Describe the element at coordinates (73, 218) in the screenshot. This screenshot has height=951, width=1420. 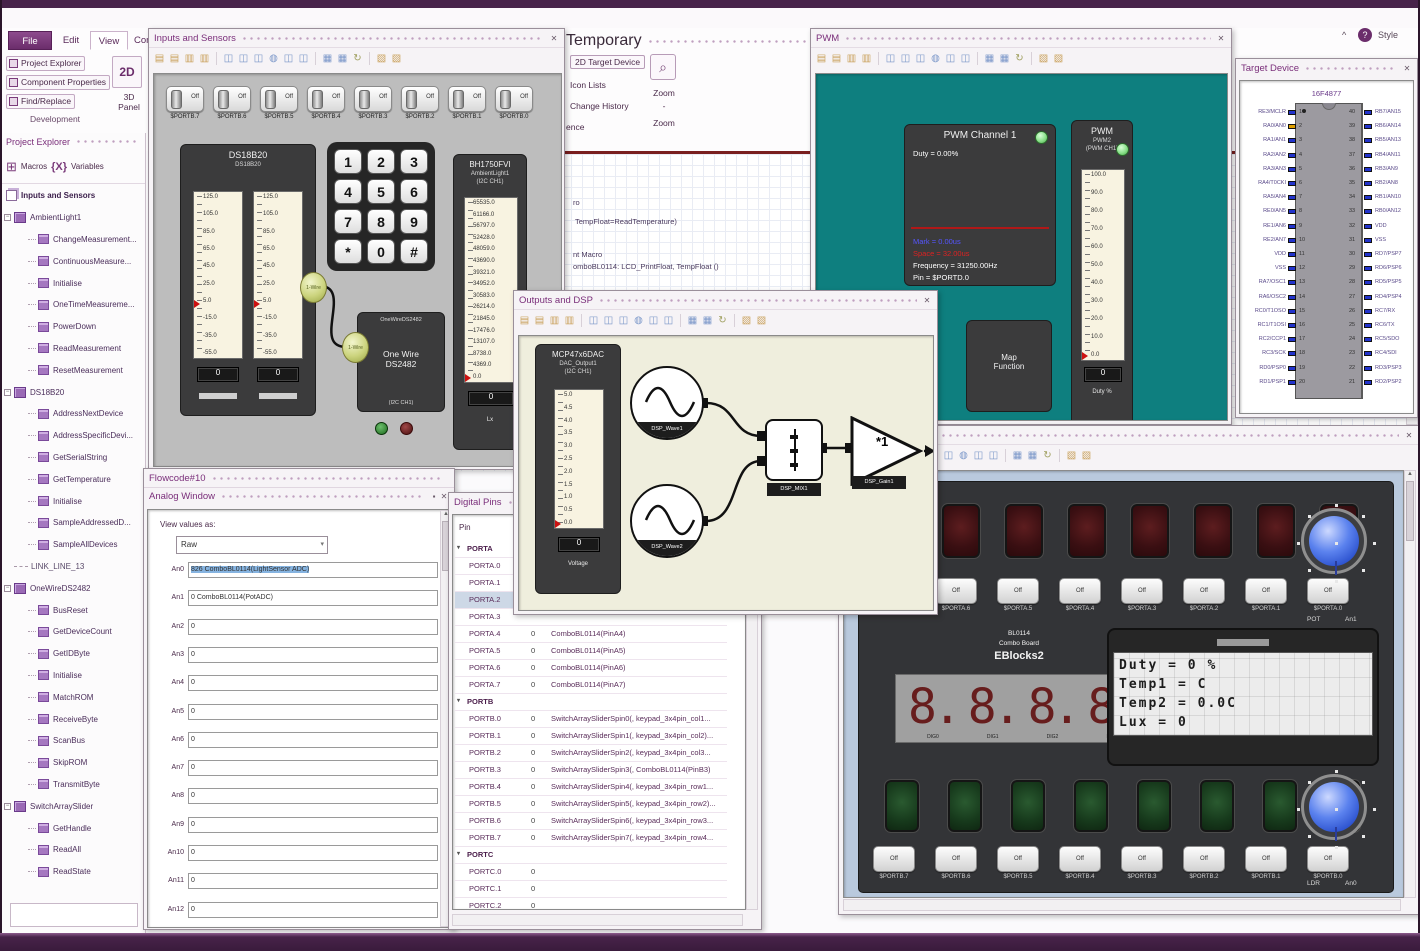
I see `tree-item: − AmbientLight1` at that location.